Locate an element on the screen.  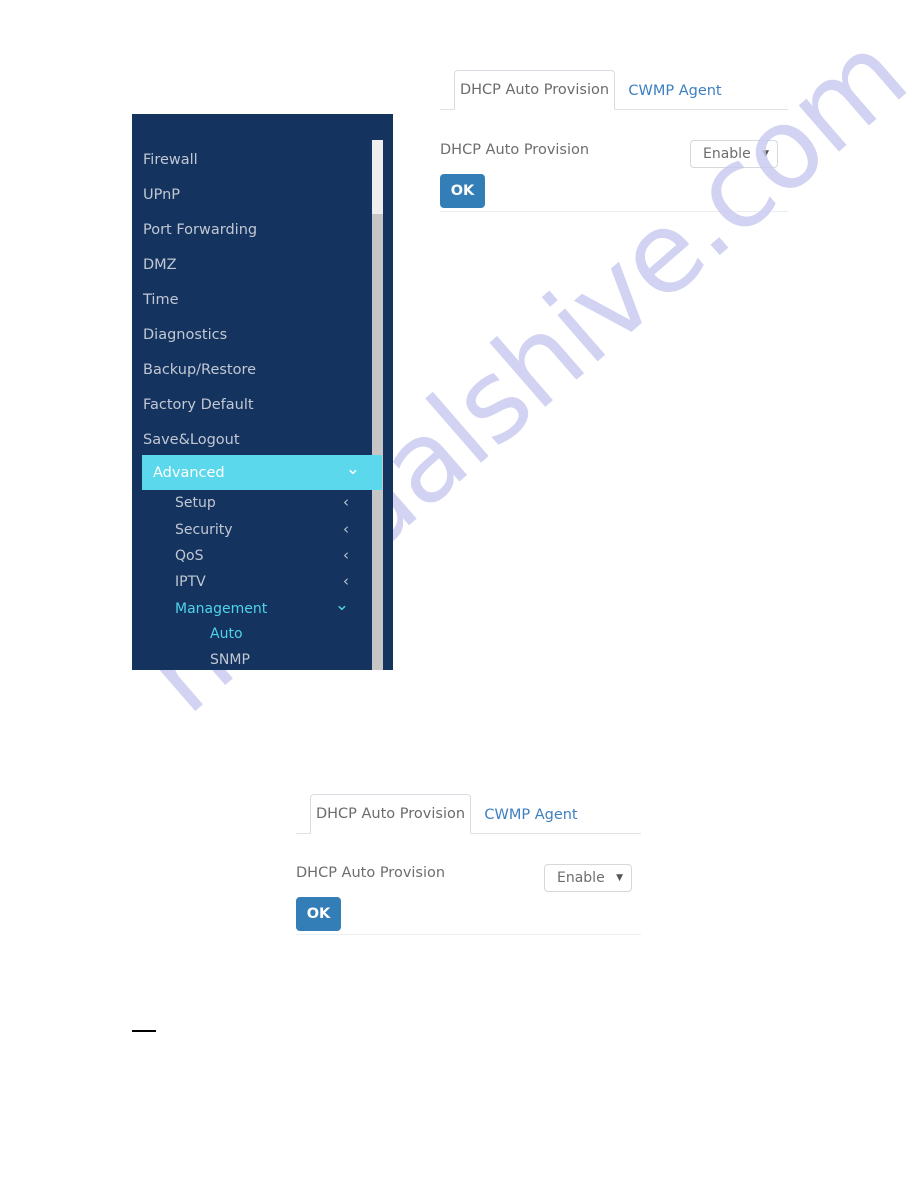
sidebar-item-backup-restore: Backup/Restore is located at coordinates (252, 369).